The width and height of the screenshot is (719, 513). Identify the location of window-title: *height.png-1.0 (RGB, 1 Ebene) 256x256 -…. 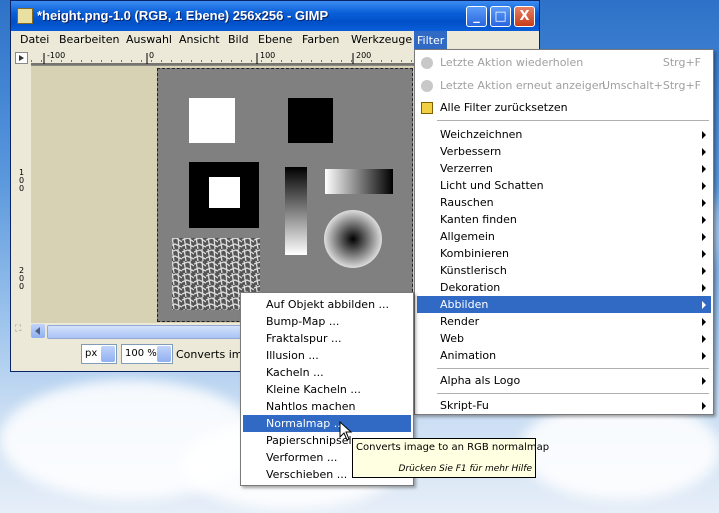
(183, 15).